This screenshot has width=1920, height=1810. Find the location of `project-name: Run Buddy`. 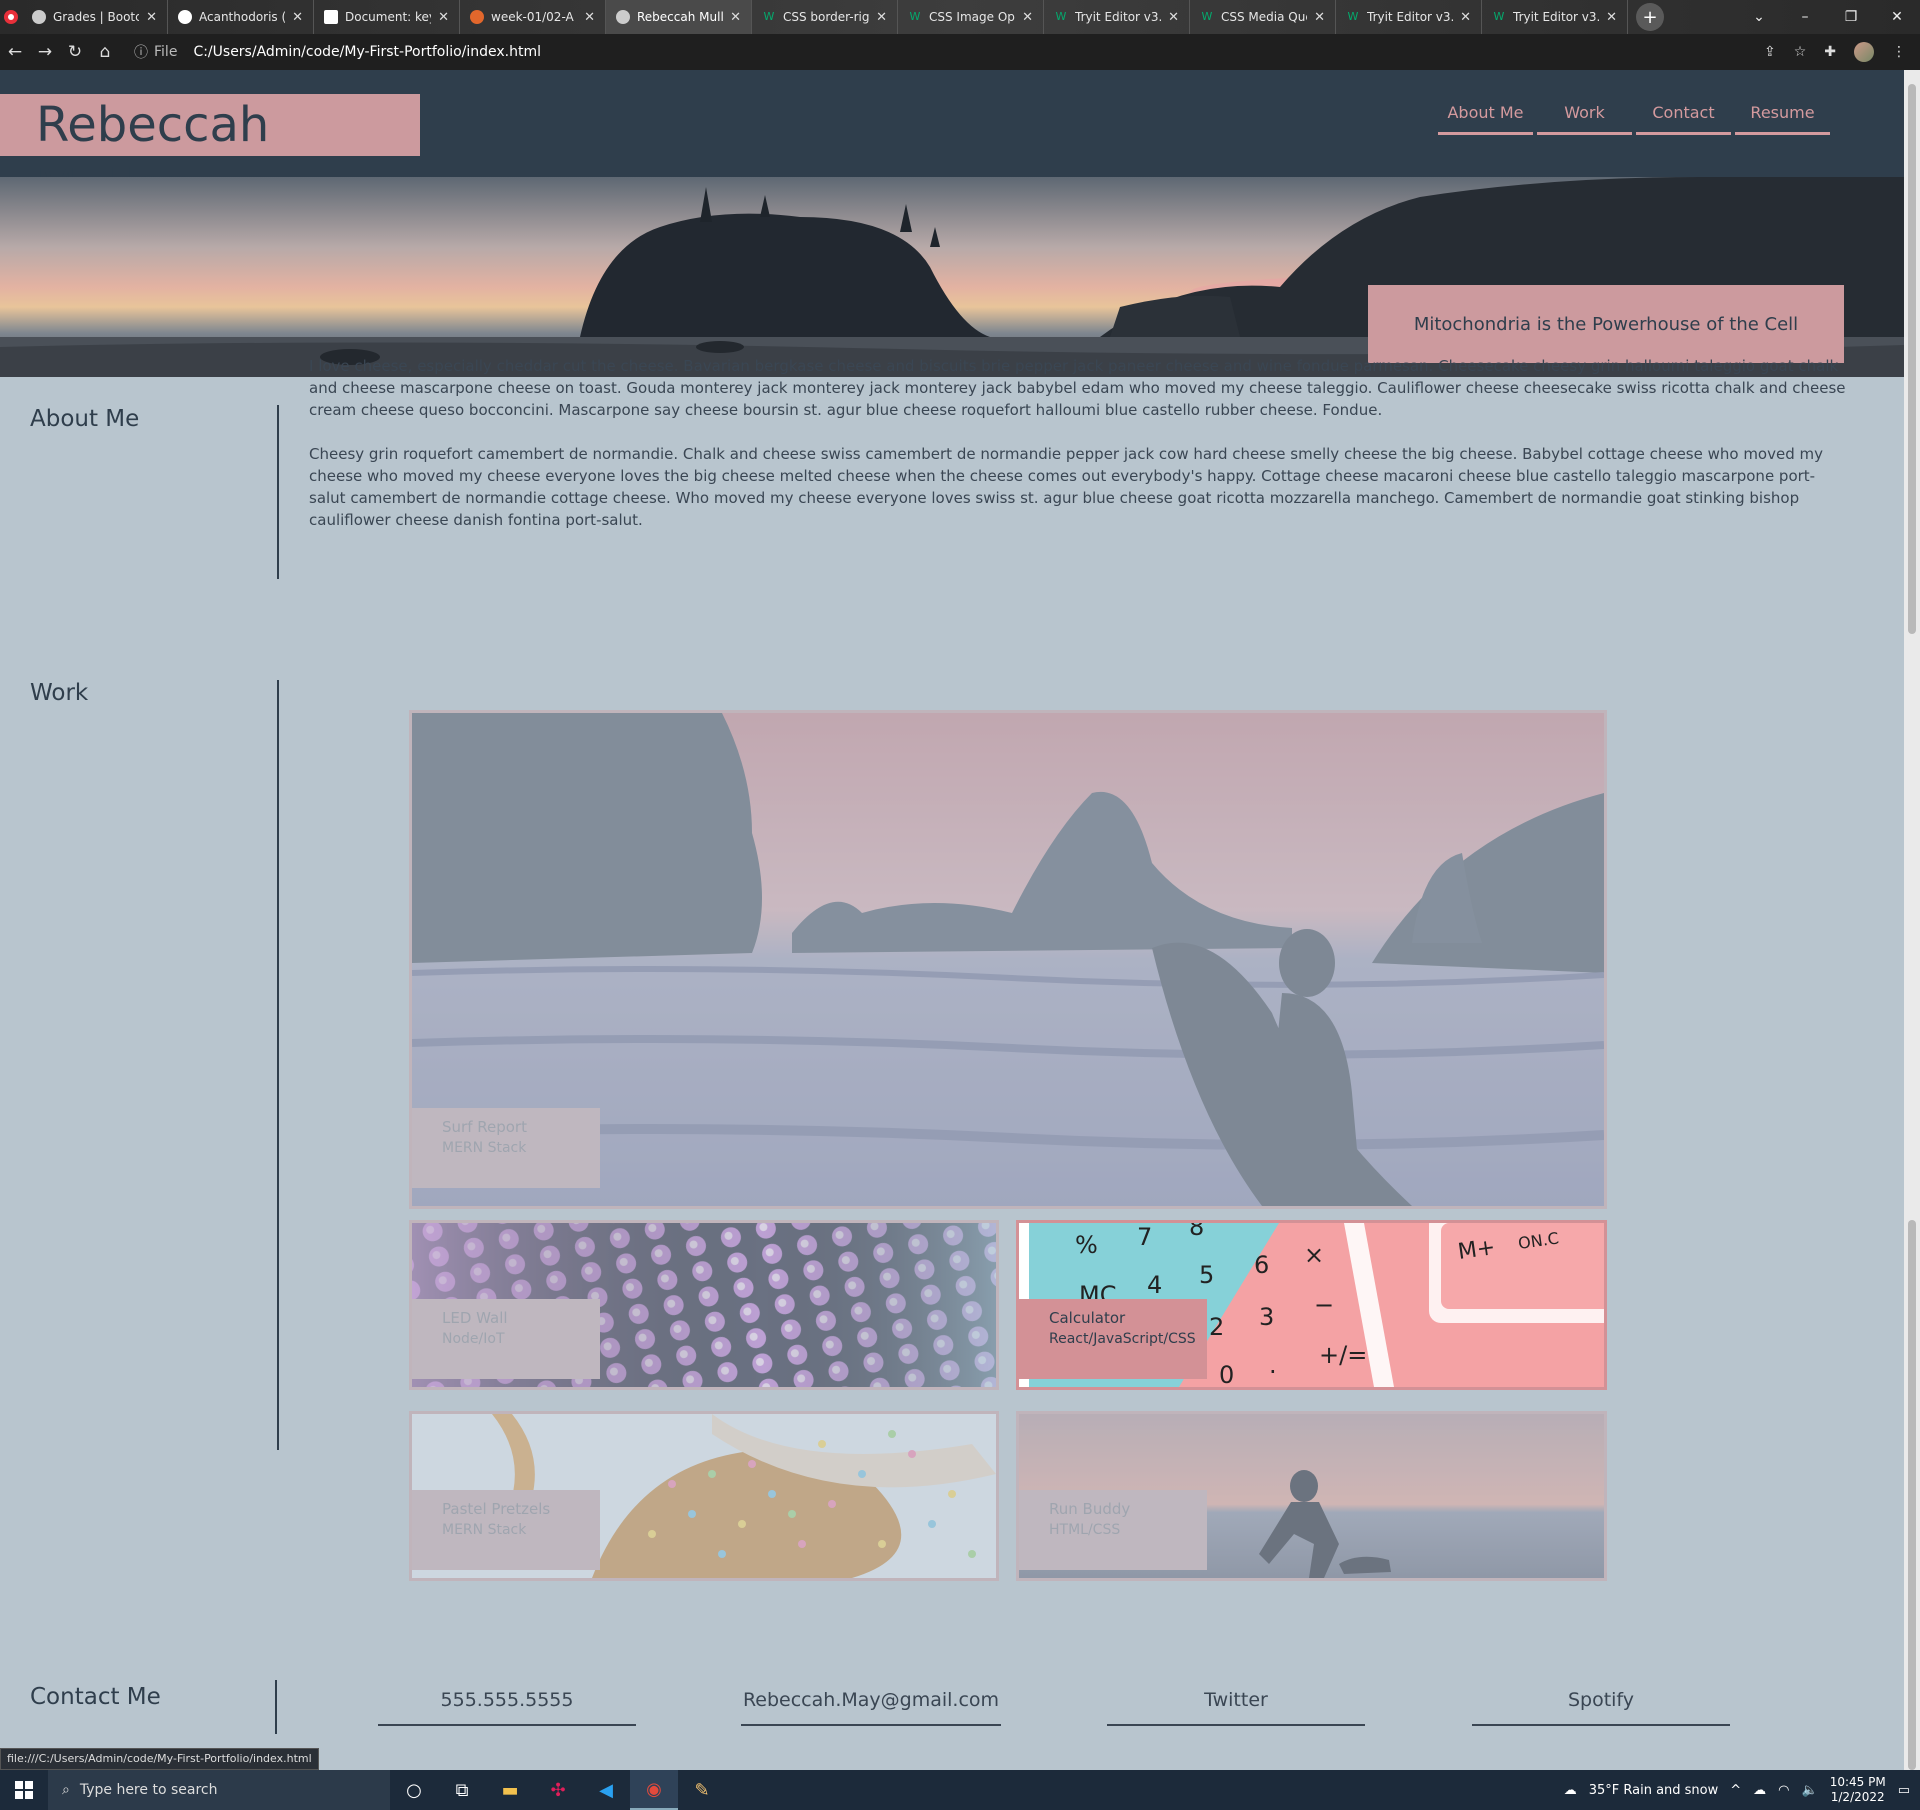

project-name: Run Buddy is located at coordinates (1090, 1509).